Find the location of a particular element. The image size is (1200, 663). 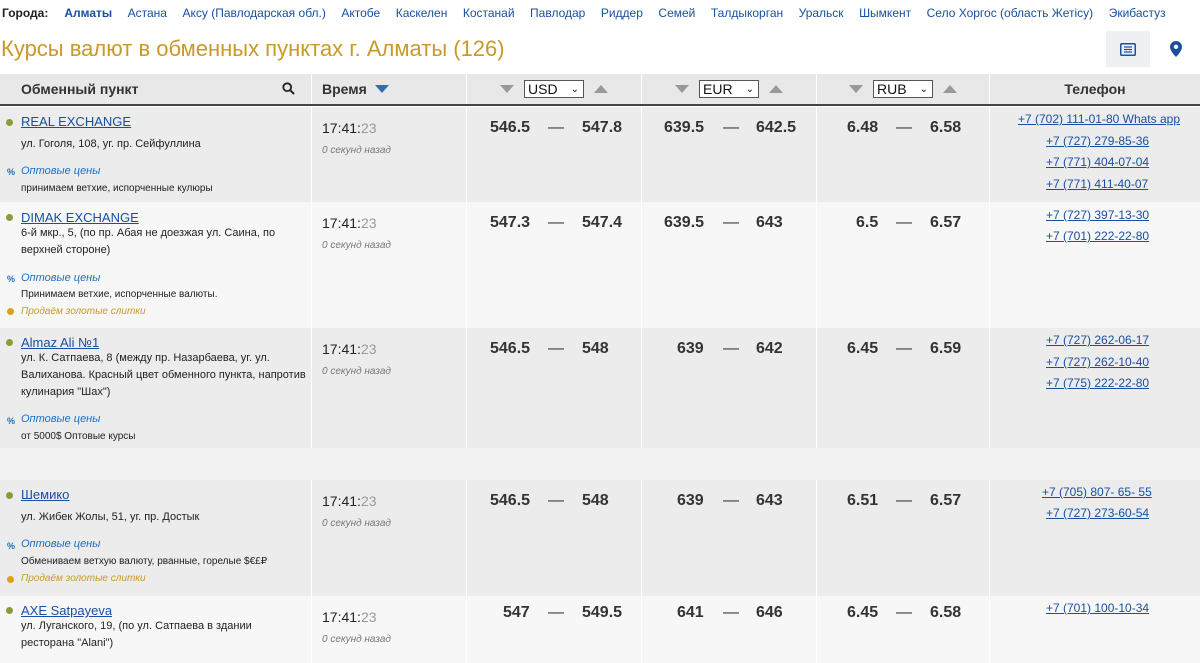

phone-link: +7 (727) 279-85-36 is located at coordinates (1097, 141).